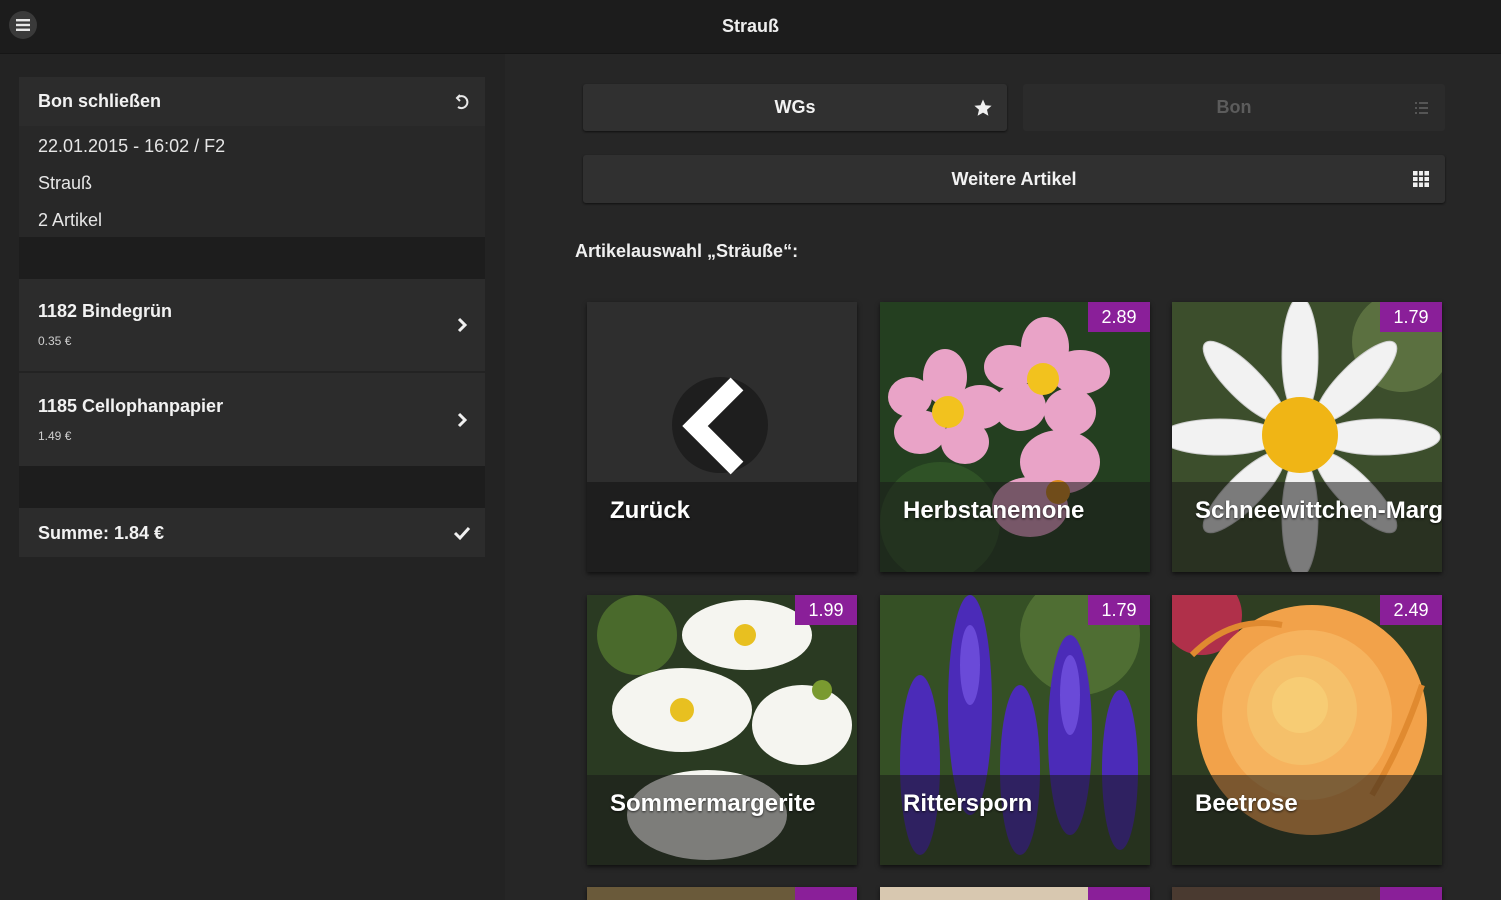  Describe the element at coordinates (1307, 730) in the screenshot. I see `article-tile-beetrose: 2.49 Beetrose` at that location.